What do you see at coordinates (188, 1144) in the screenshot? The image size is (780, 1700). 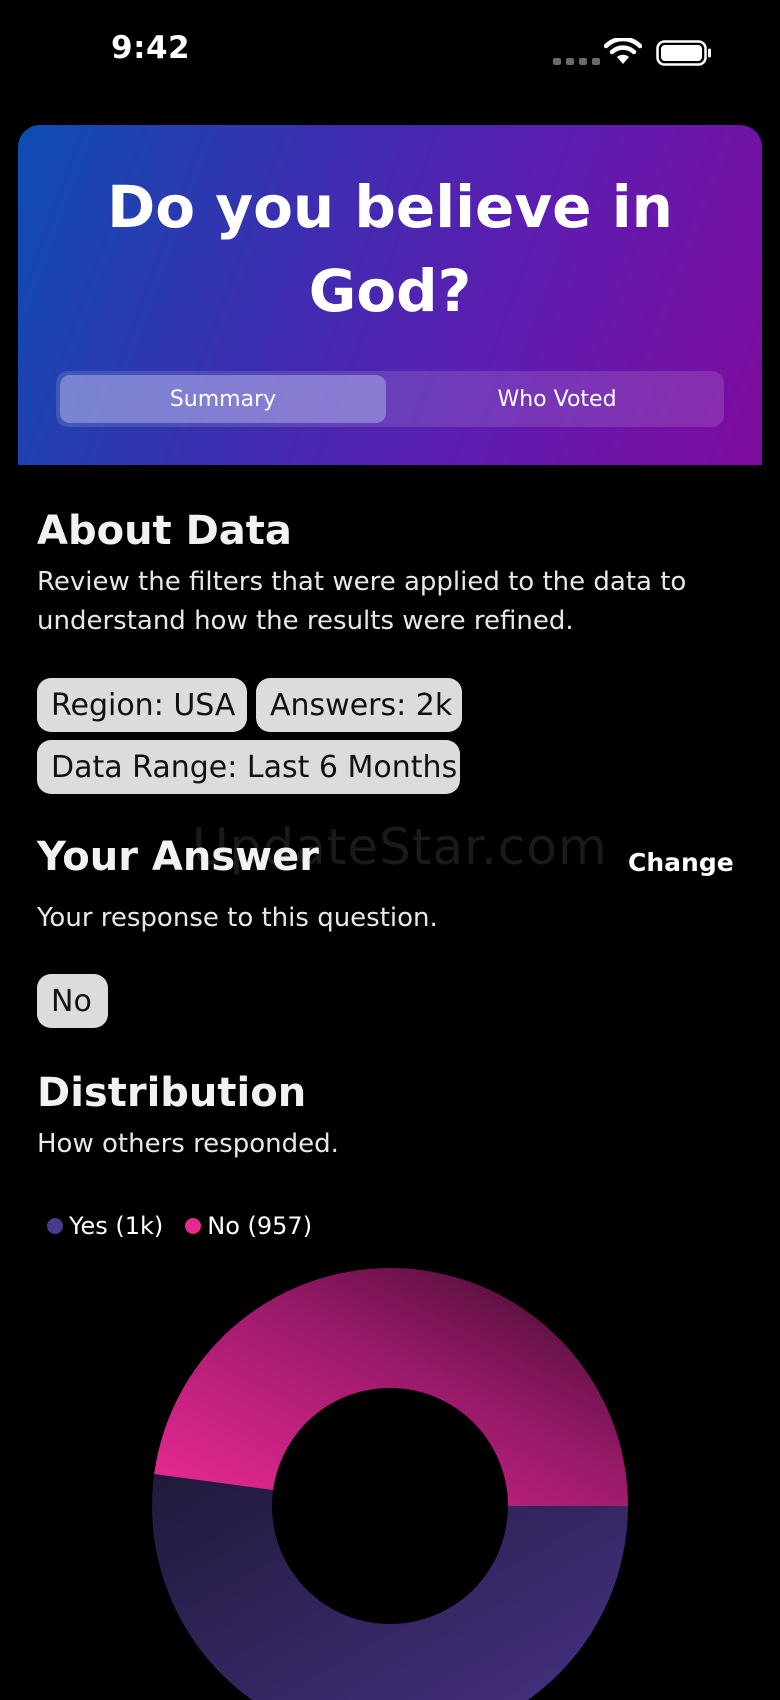 I see `distribution-description: How others responded.` at bounding box center [188, 1144].